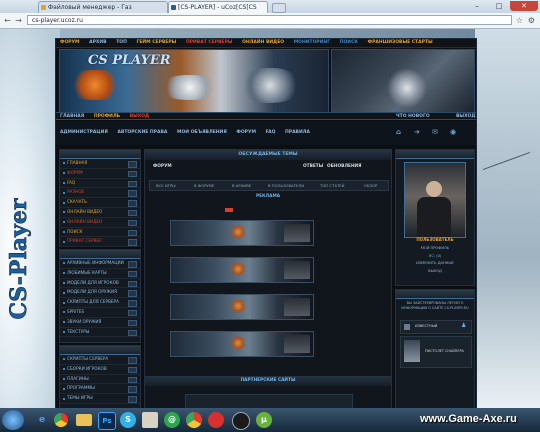 Image resolution: width=540 pixels, height=432 pixels. What do you see at coordinates (97, 43) in the screenshot?
I see `top-menu-item: АРХИВ` at bounding box center [97, 43].